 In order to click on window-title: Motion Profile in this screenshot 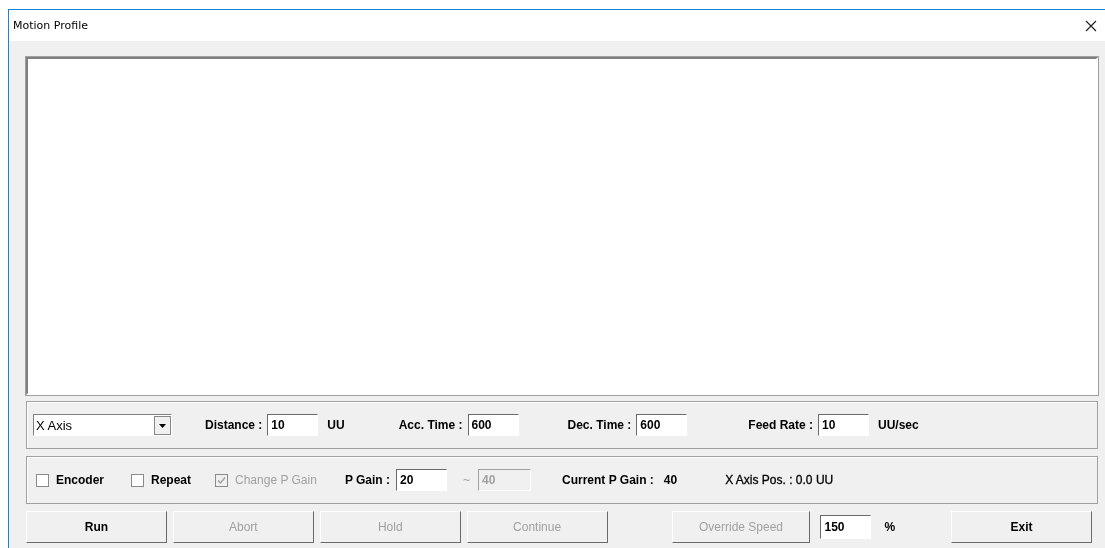, I will do `click(50, 25)`.